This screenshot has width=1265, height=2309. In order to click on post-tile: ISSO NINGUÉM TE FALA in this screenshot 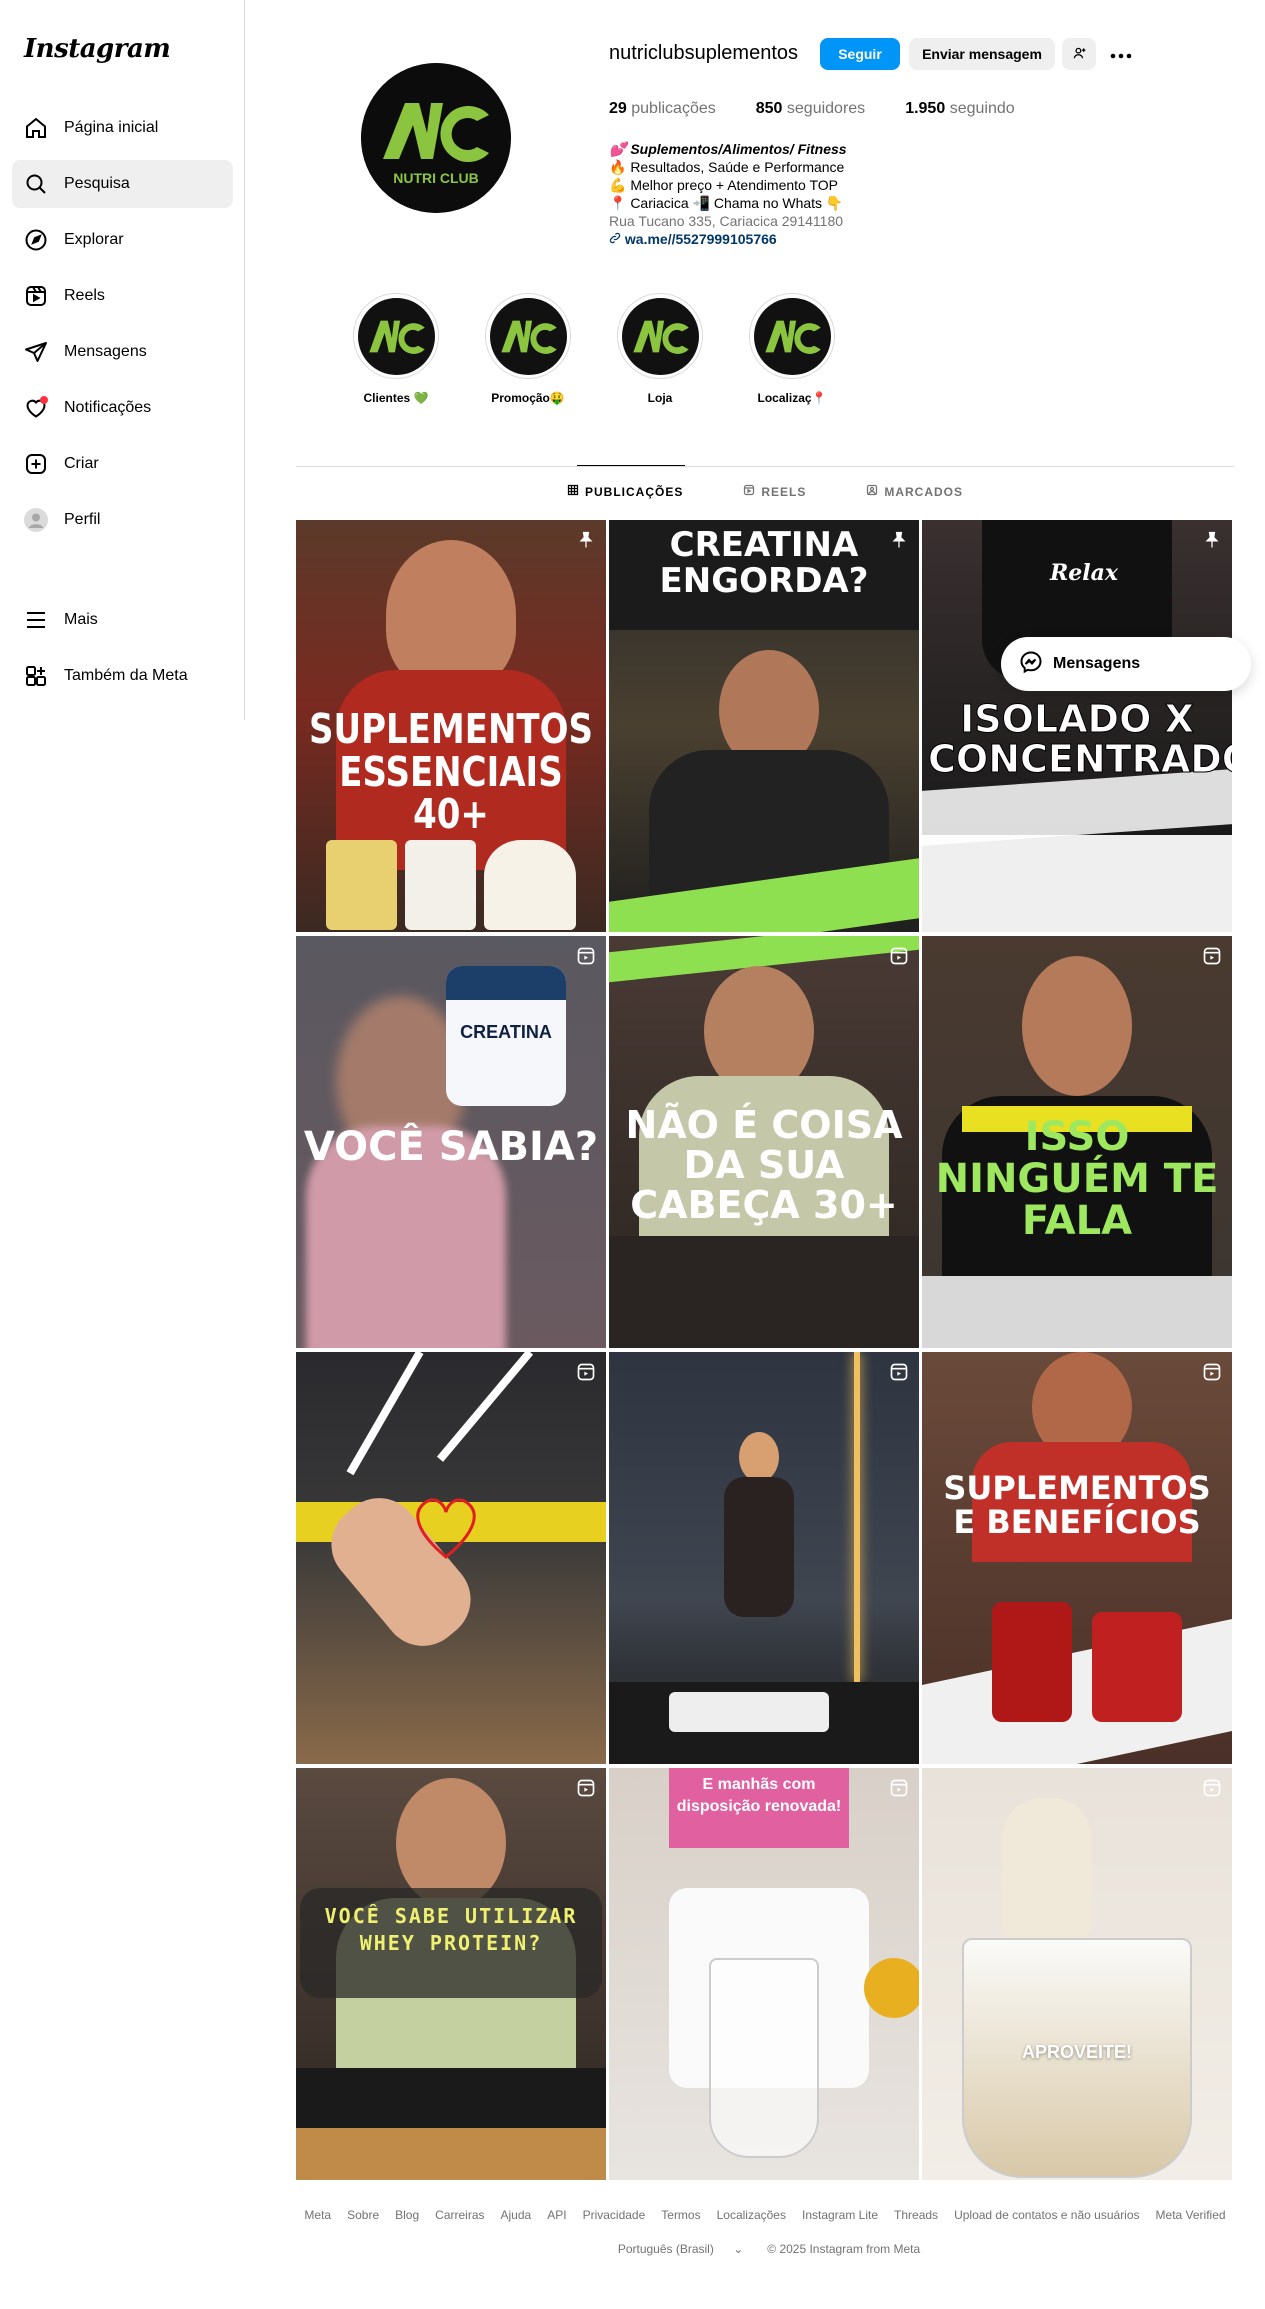, I will do `click(1077, 1142)`.